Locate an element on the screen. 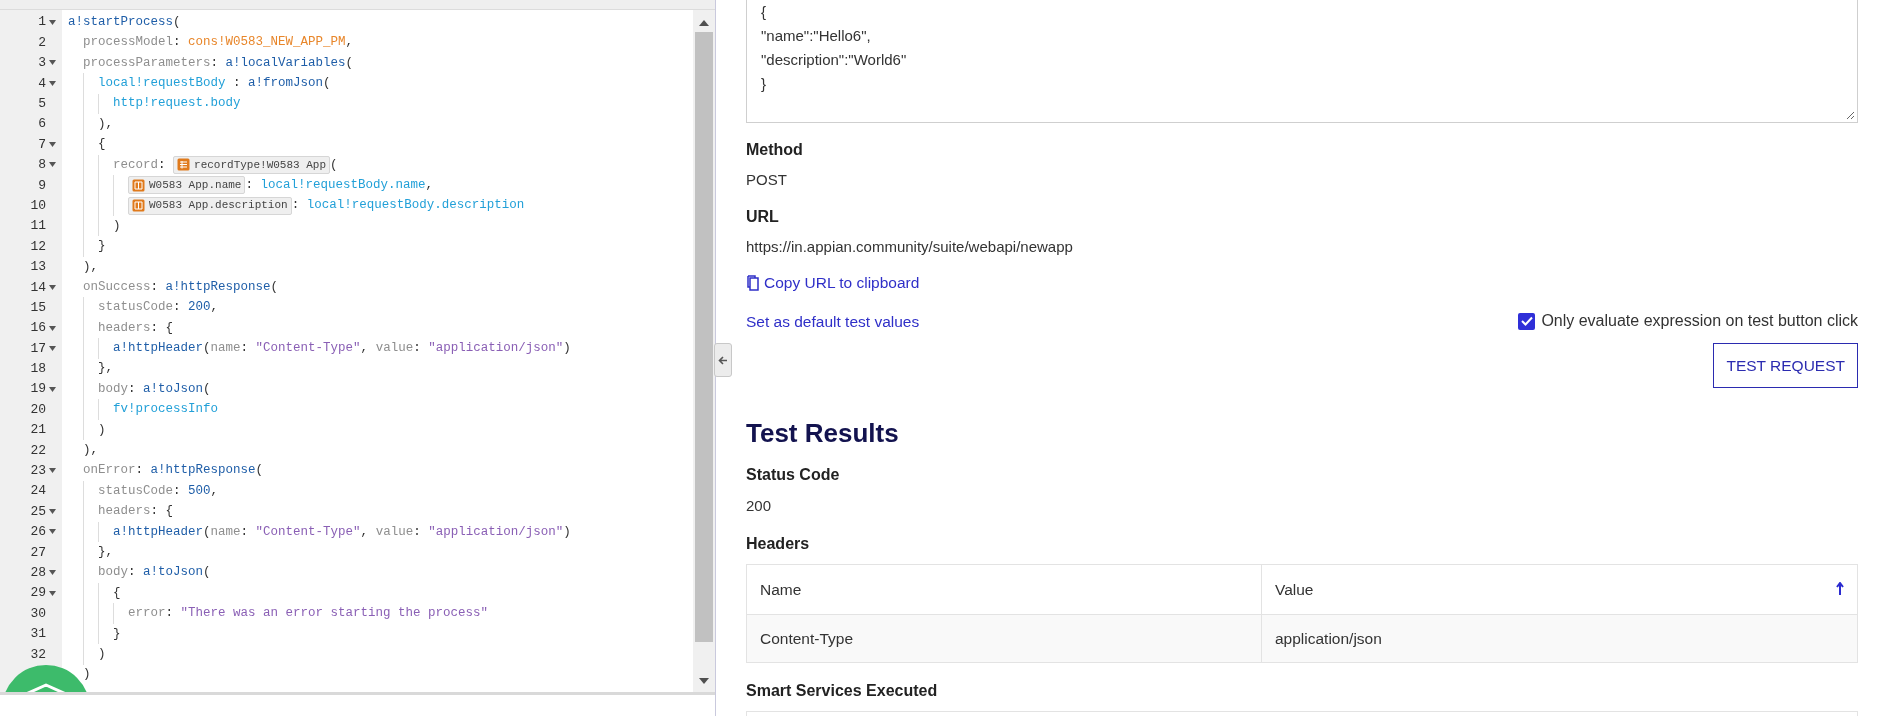 This screenshot has height=716, width=1878. arrow-left-icon is located at coordinates (723, 360).